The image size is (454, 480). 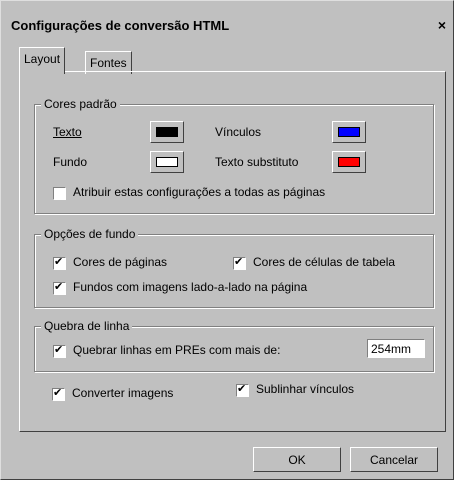 I want to click on group-legend: Quebra de linha, so click(x=87, y=326).